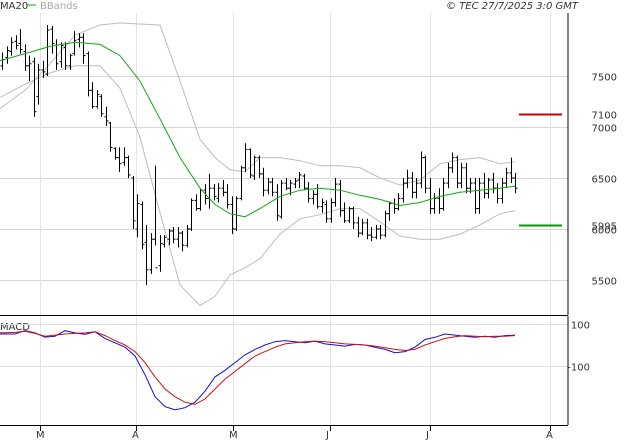  Describe the element at coordinates (604, 231) in the screenshot. I see `price-y-tick-label: 6000` at that location.